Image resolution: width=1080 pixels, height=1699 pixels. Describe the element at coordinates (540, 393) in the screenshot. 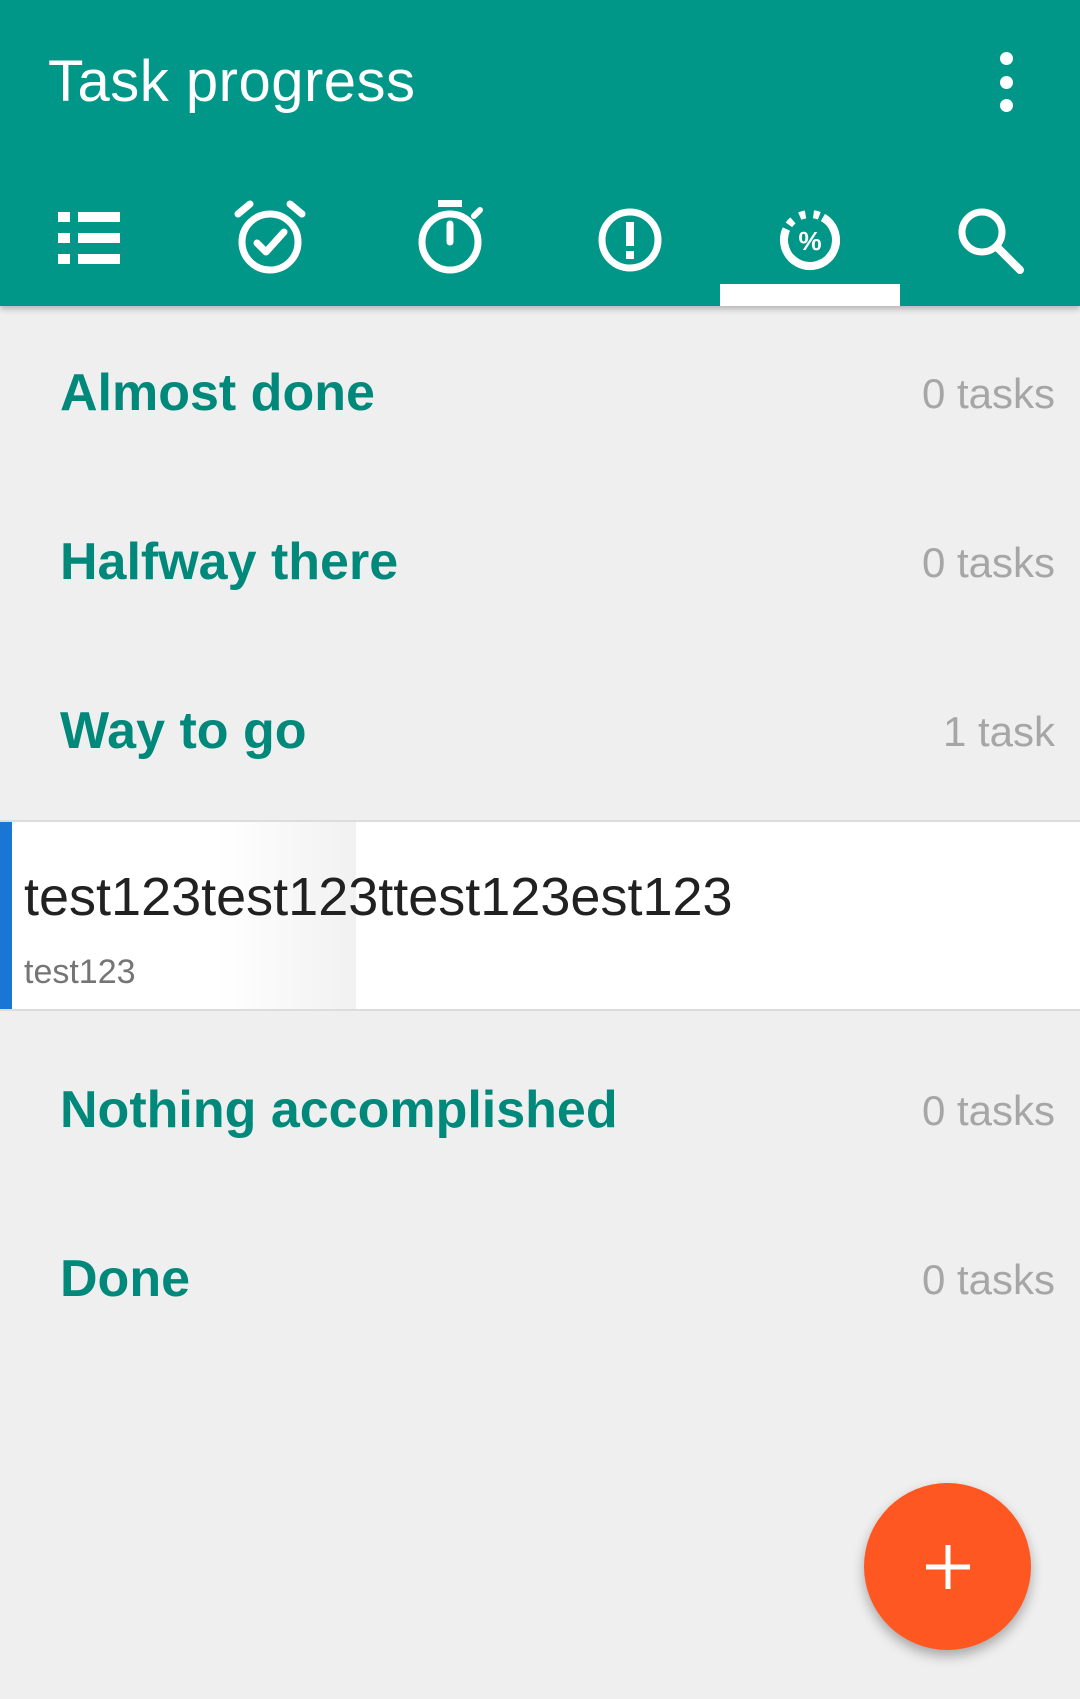

I see `section-almost-done: Almost done 0 tasks` at that location.